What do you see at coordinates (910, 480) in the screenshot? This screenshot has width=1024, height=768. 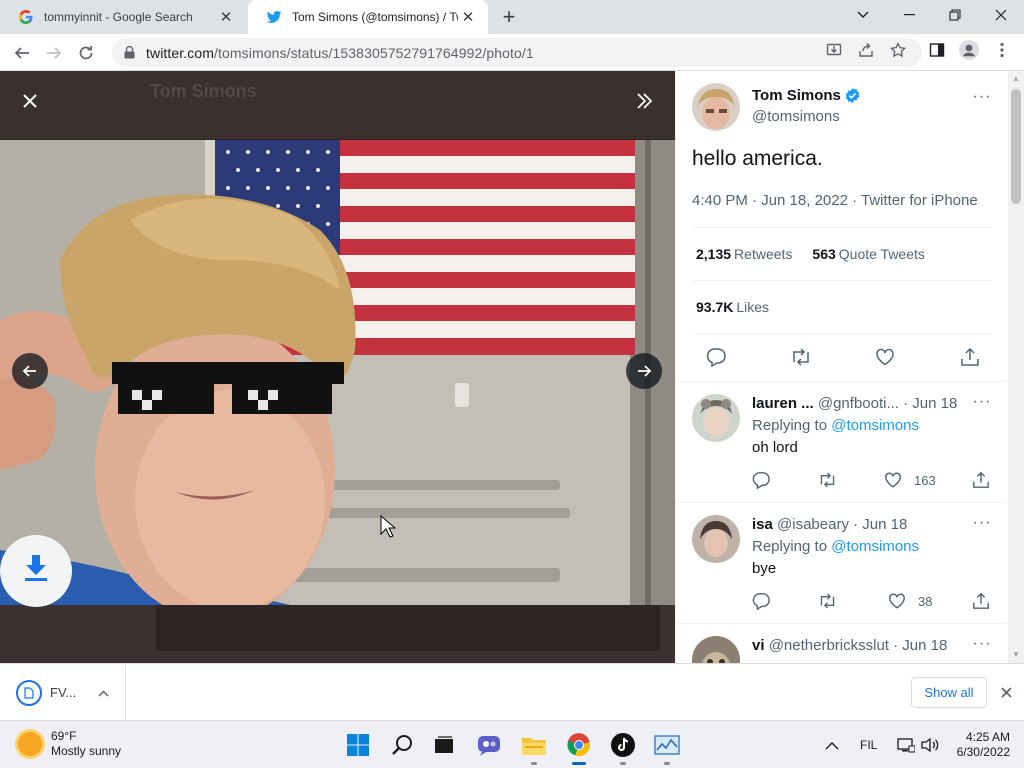 I see `like-button: 163` at bounding box center [910, 480].